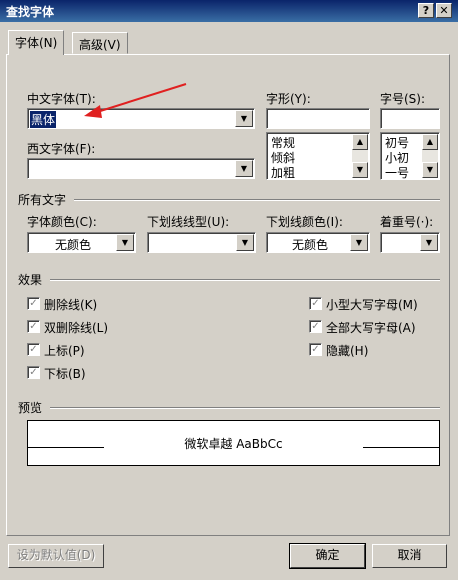  What do you see at coordinates (33, 349) in the screenshot?
I see `superscript-checkbox: ✓` at bounding box center [33, 349].